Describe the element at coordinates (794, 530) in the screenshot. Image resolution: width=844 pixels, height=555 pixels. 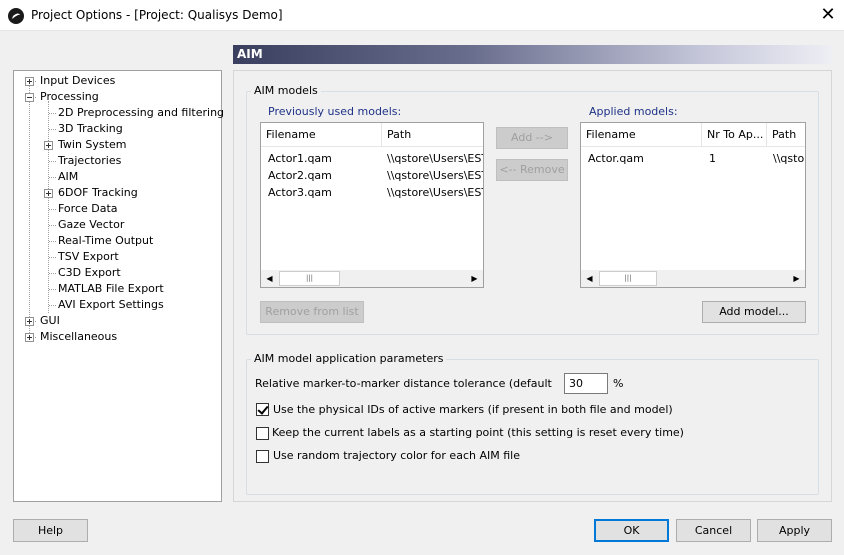
I see `apply-button: Apply` at that location.